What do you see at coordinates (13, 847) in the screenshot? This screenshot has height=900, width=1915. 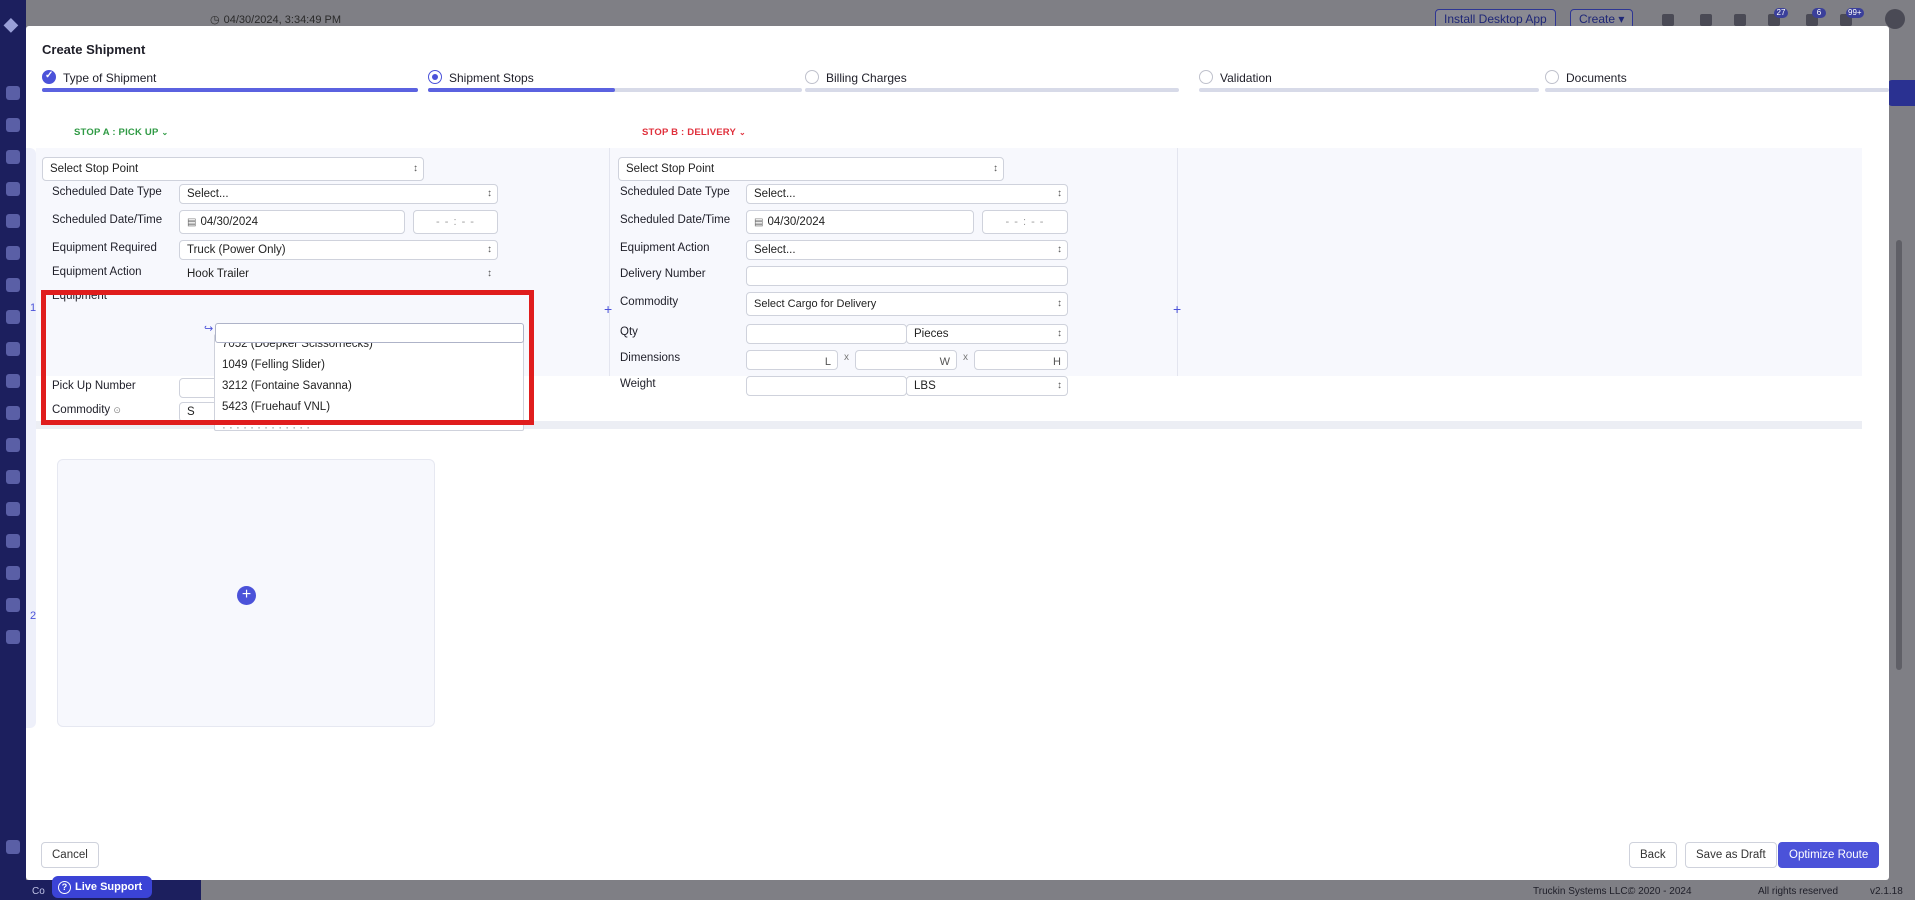 I see `gear-icon` at bounding box center [13, 847].